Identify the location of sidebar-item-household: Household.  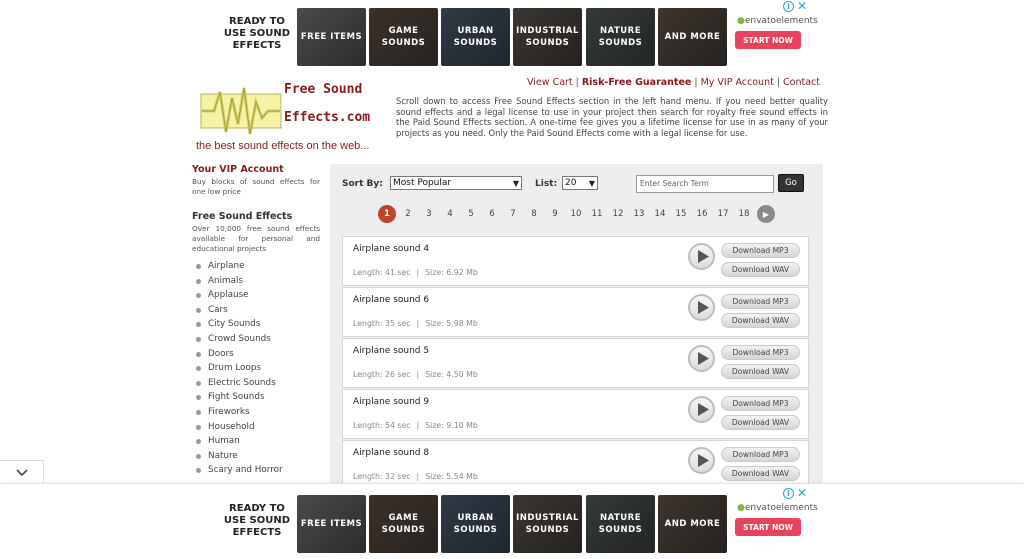
(256, 427).